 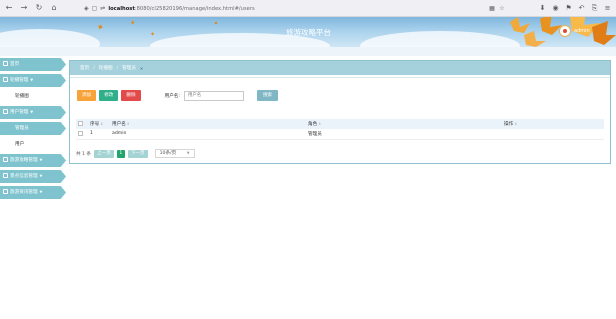 I want to click on sidebar-item-label: 用户管理, so click(x=19, y=112).